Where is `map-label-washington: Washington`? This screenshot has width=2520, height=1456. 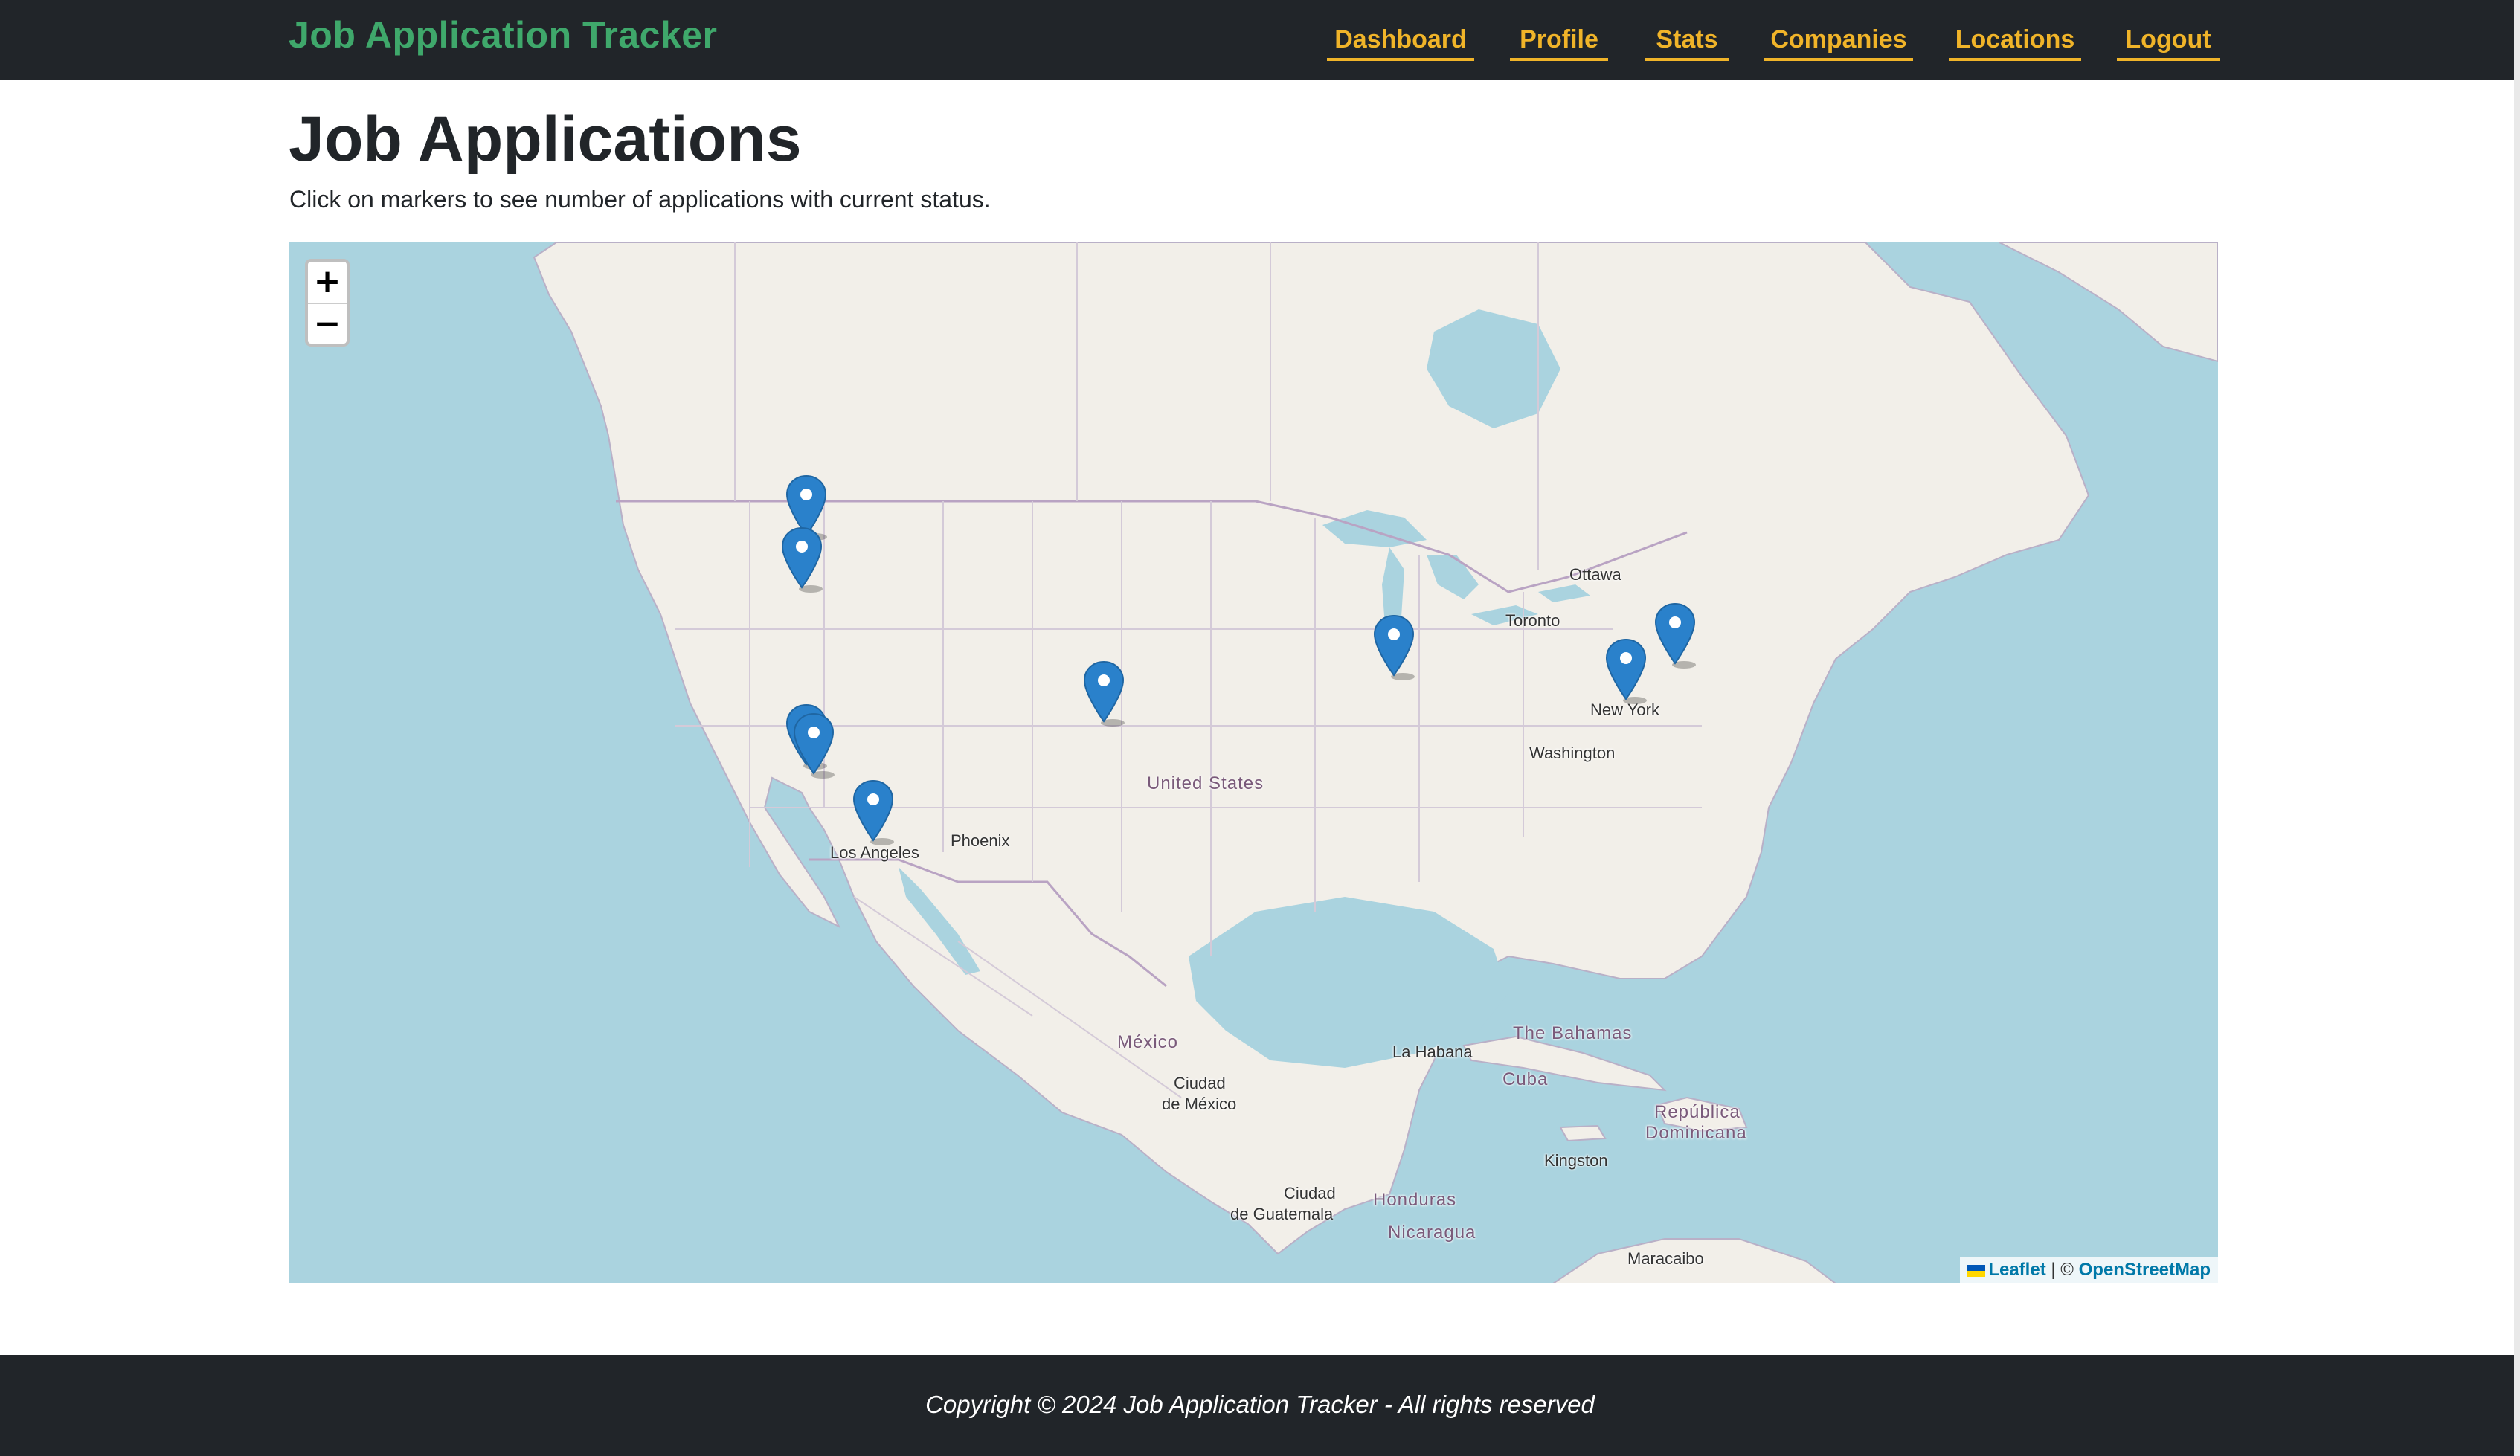 map-label-washington: Washington is located at coordinates (1573, 753).